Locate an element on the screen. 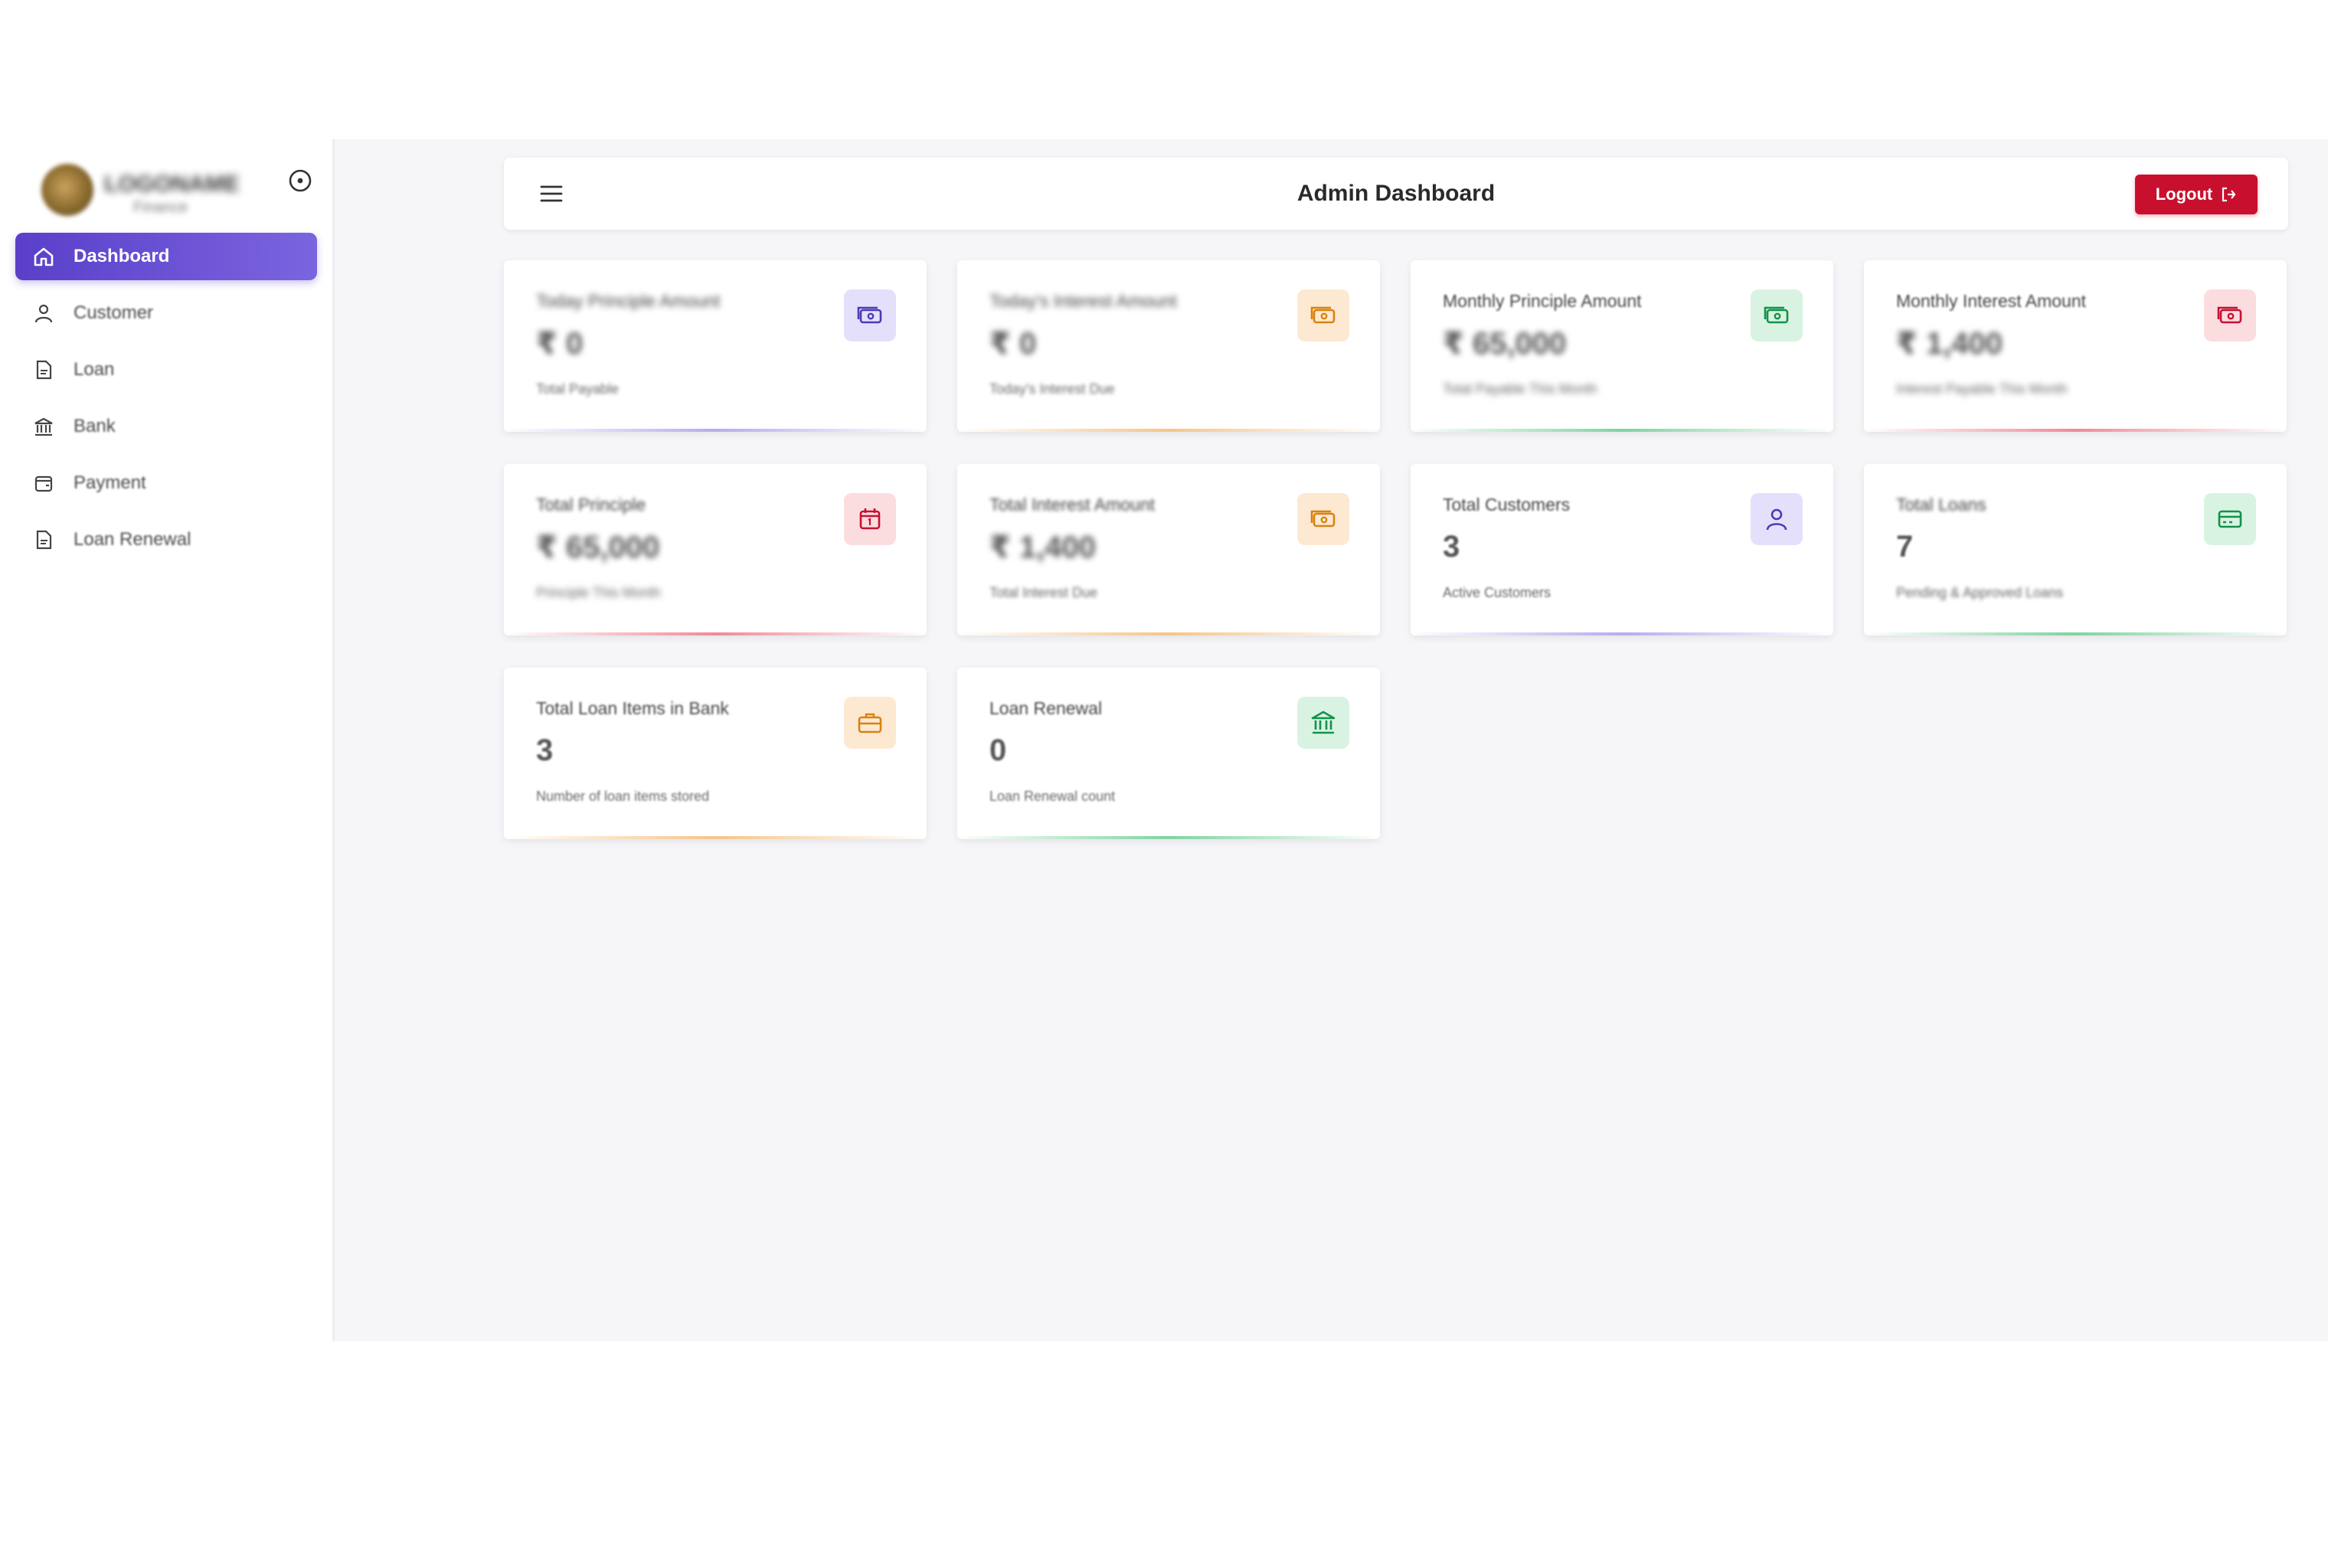  brand: LOGONAME Finance is located at coordinates (156, 190).